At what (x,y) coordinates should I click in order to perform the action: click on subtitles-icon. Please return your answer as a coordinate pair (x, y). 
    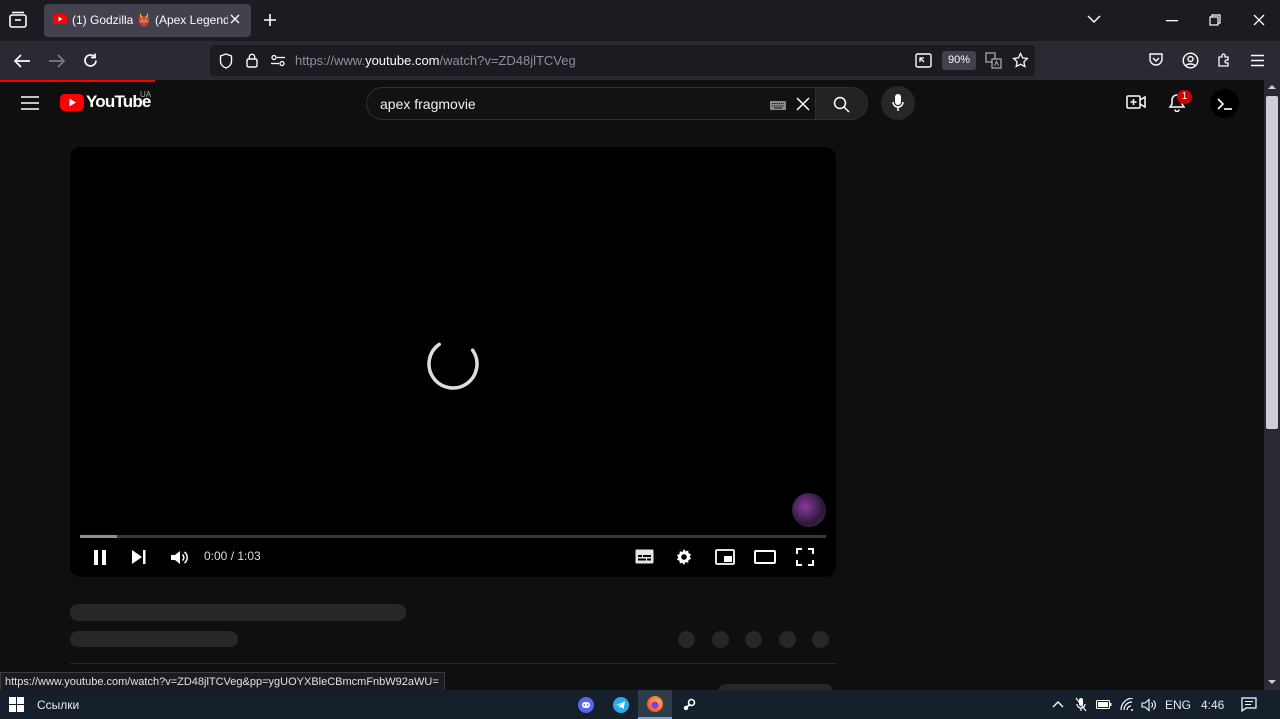
    Looking at the image, I should click on (644, 556).